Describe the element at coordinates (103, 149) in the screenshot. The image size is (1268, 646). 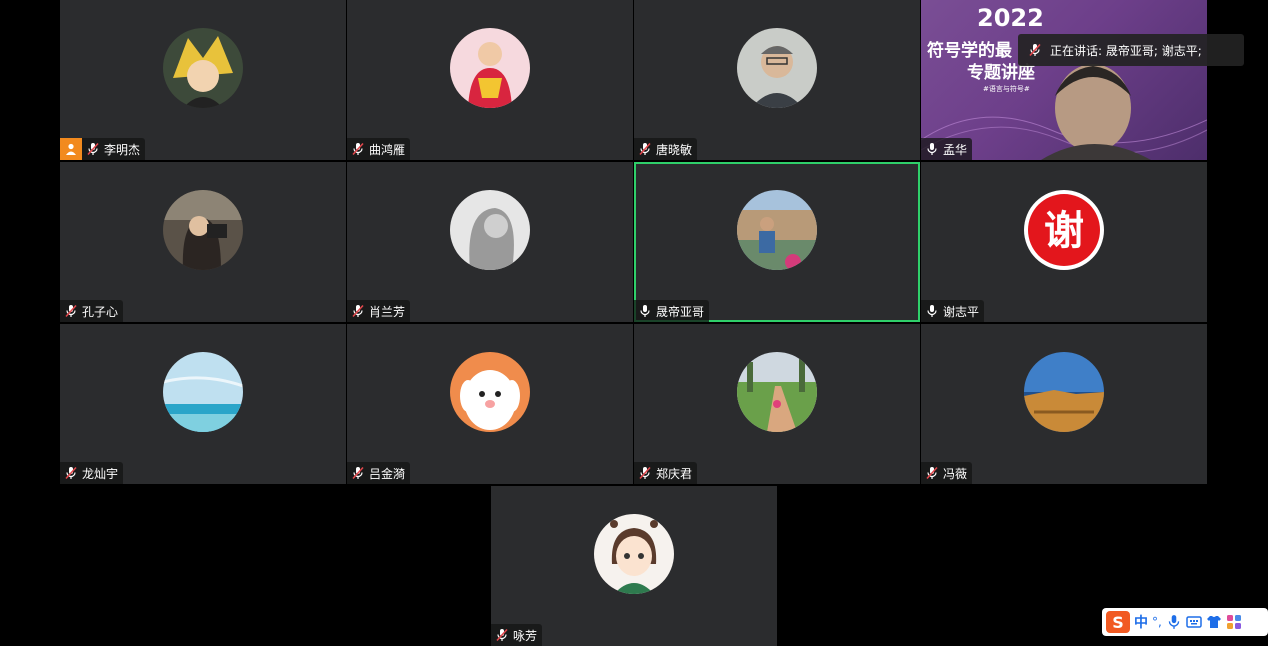
I see `name-tag: 李明杰` at that location.